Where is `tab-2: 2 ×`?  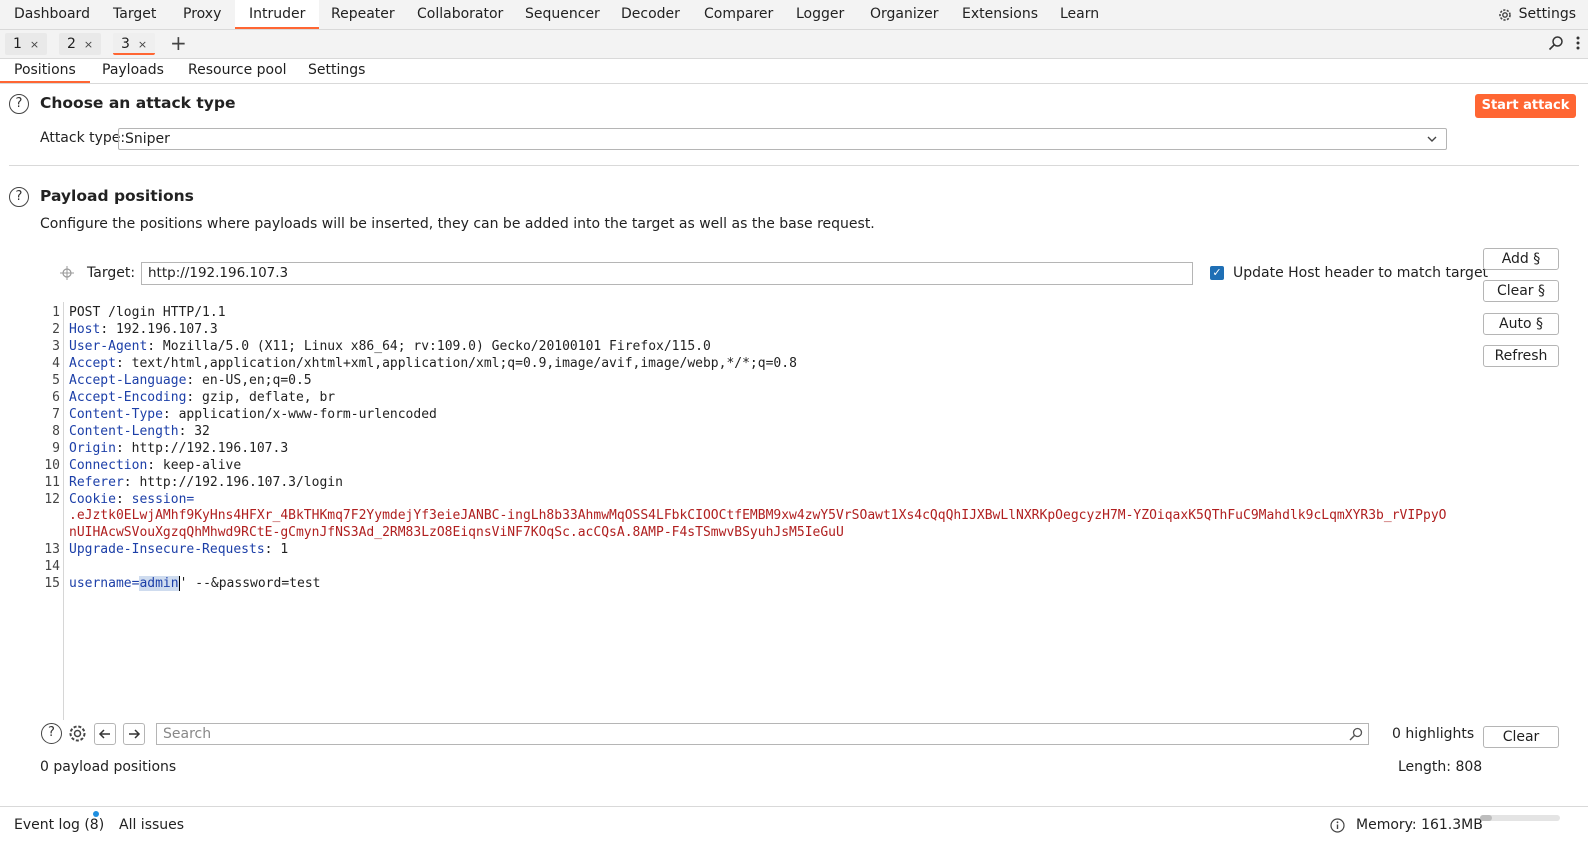 tab-2: 2 × is located at coordinates (80, 44).